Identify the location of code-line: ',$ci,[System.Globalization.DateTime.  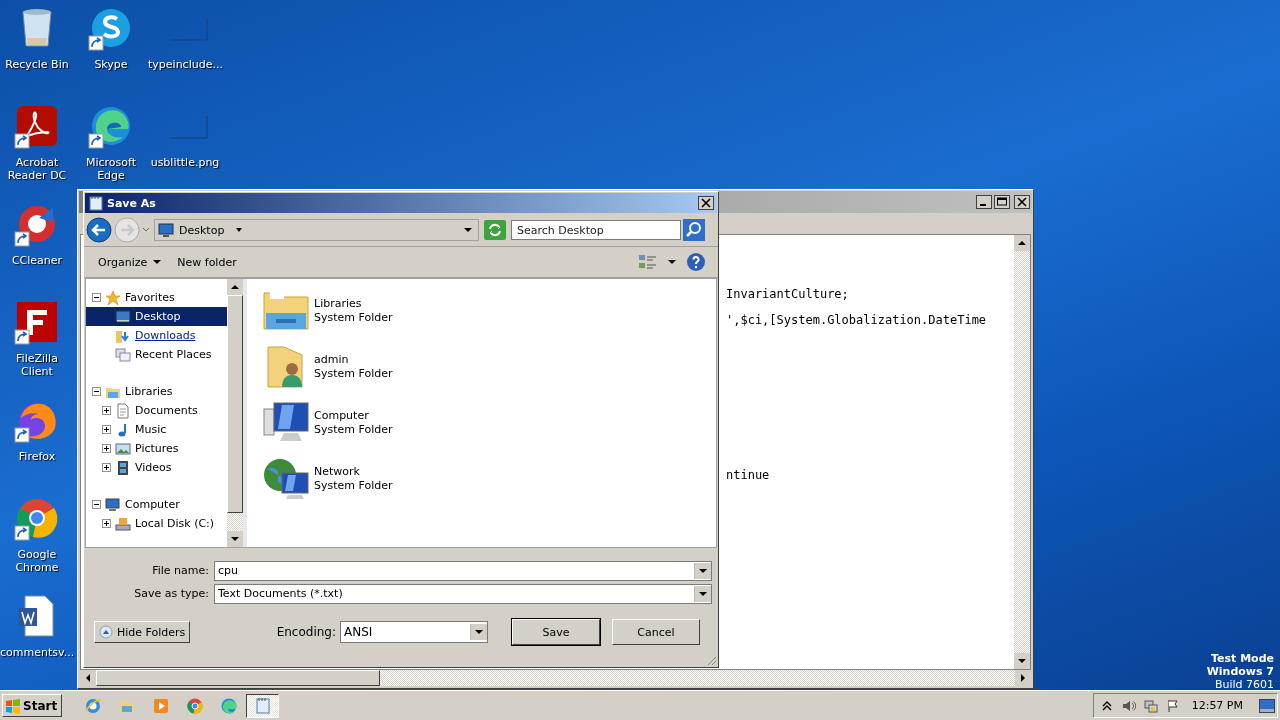
(857, 320).